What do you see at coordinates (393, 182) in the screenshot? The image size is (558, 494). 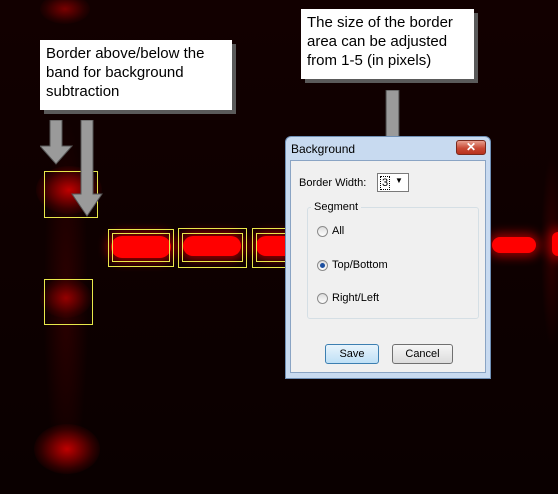 I see `border-width-select: 3 ▼` at bounding box center [393, 182].